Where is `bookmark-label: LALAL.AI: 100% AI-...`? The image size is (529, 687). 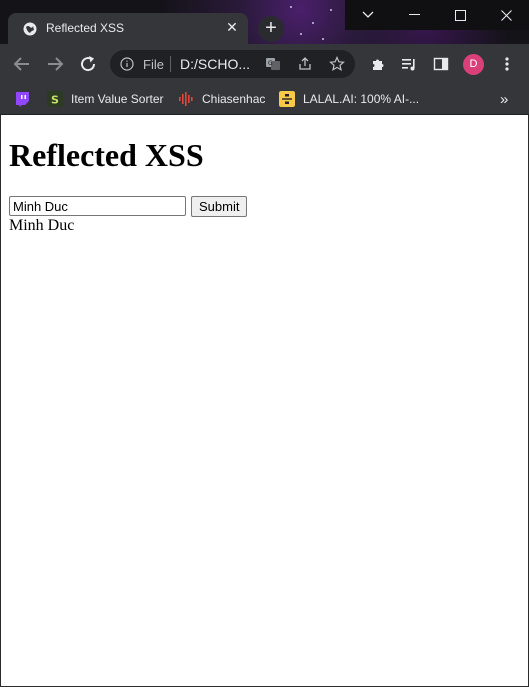
bookmark-label: LALAL.AI: 100% AI-... is located at coordinates (361, 99).